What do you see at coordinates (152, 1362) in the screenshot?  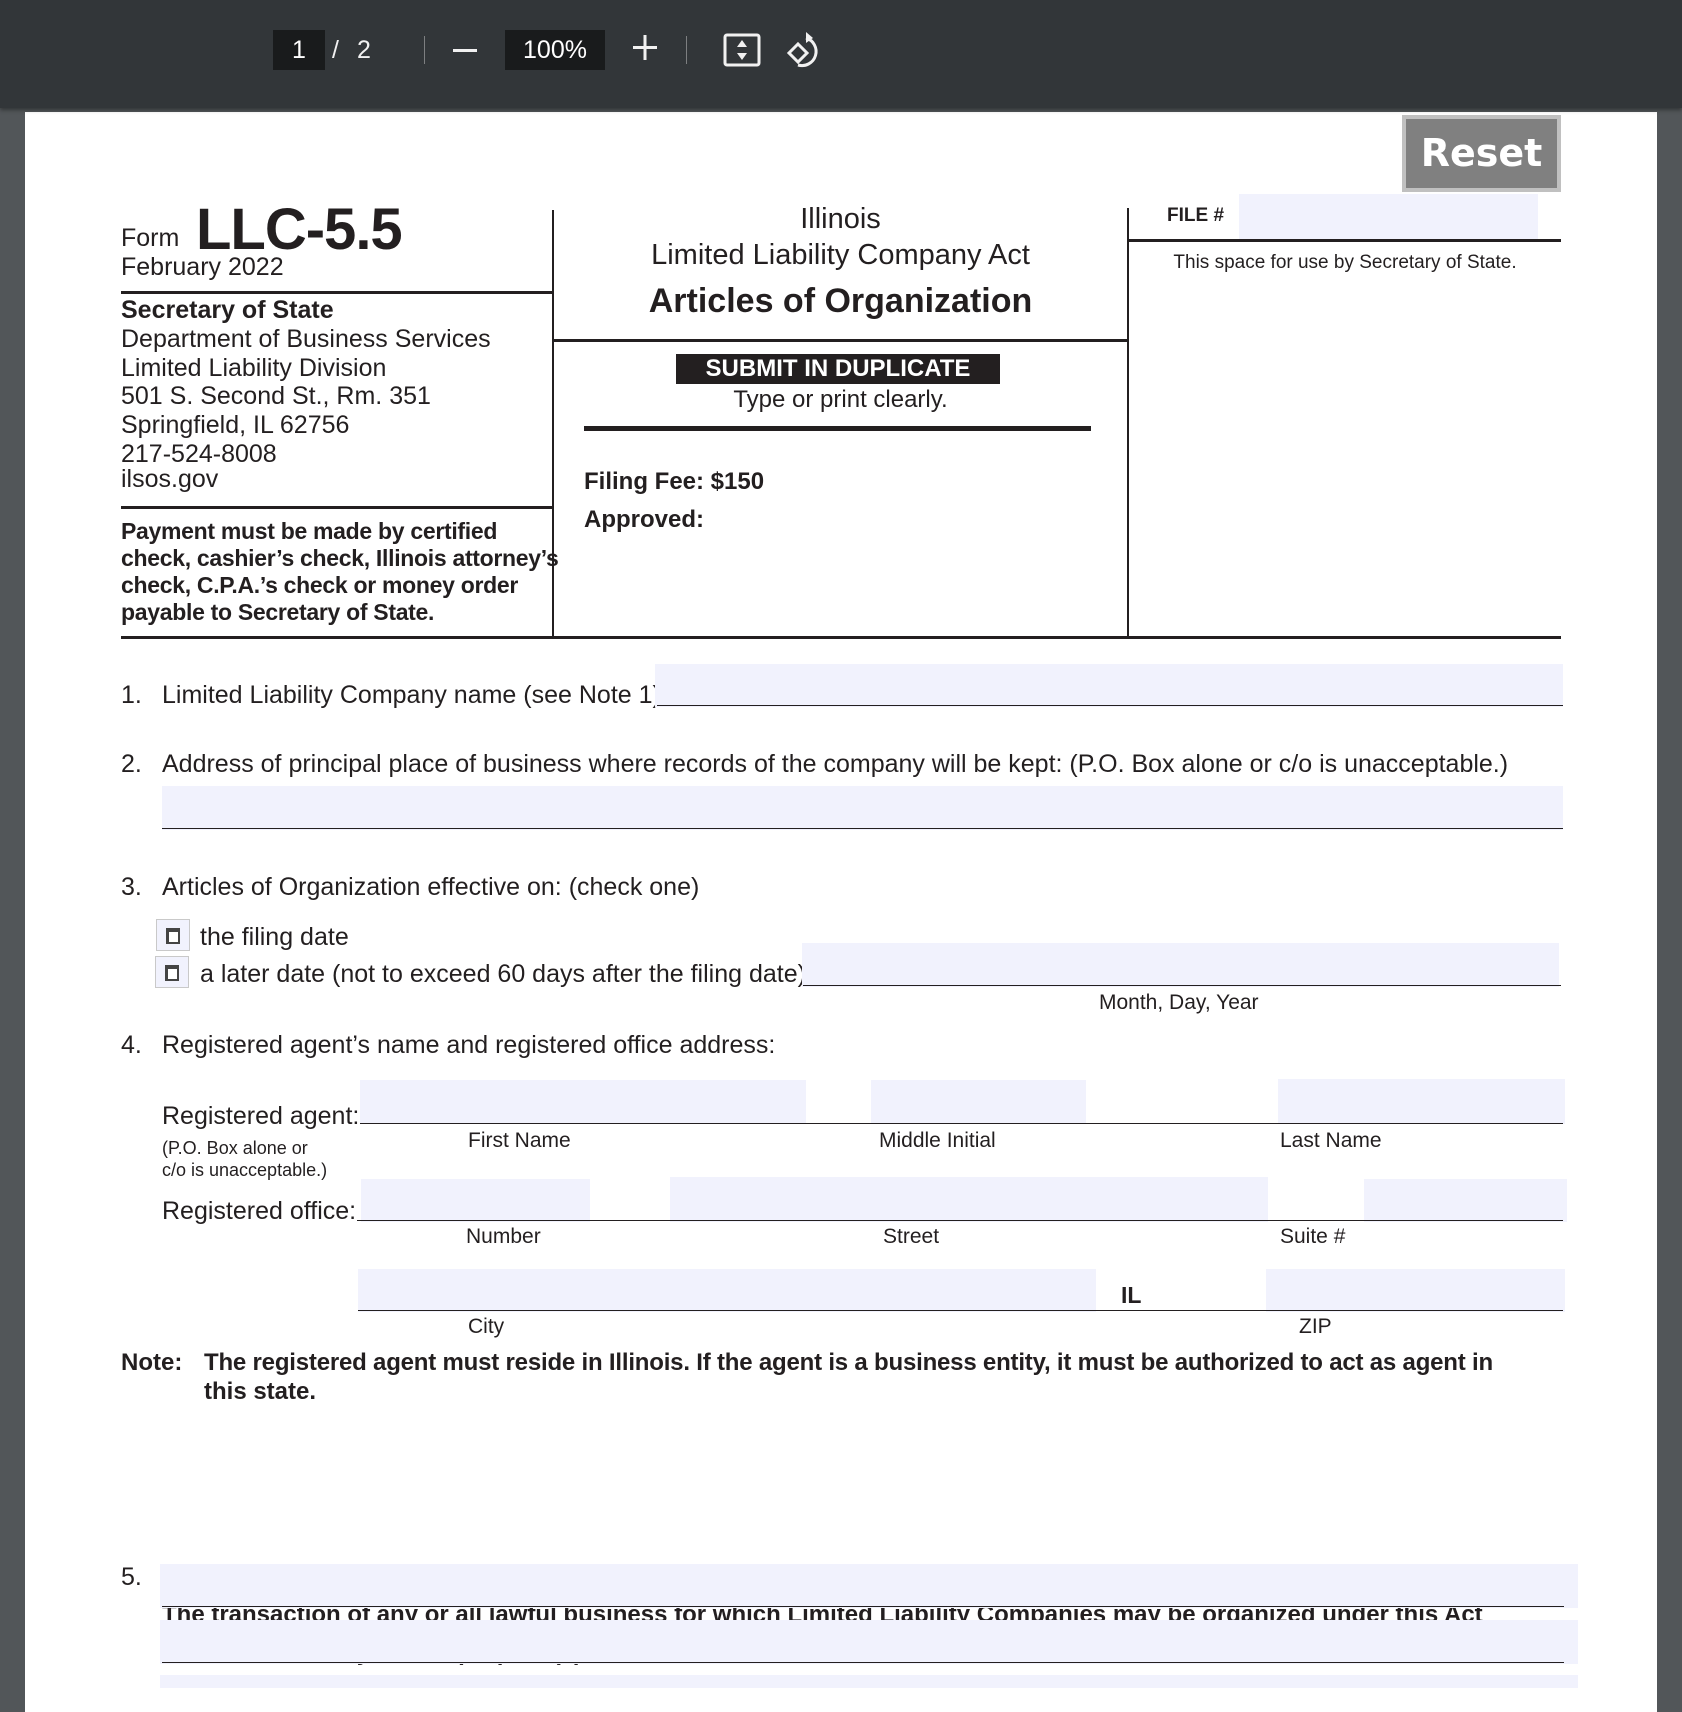 I see `note-label: Note:` at bounding box center [152, 1362].